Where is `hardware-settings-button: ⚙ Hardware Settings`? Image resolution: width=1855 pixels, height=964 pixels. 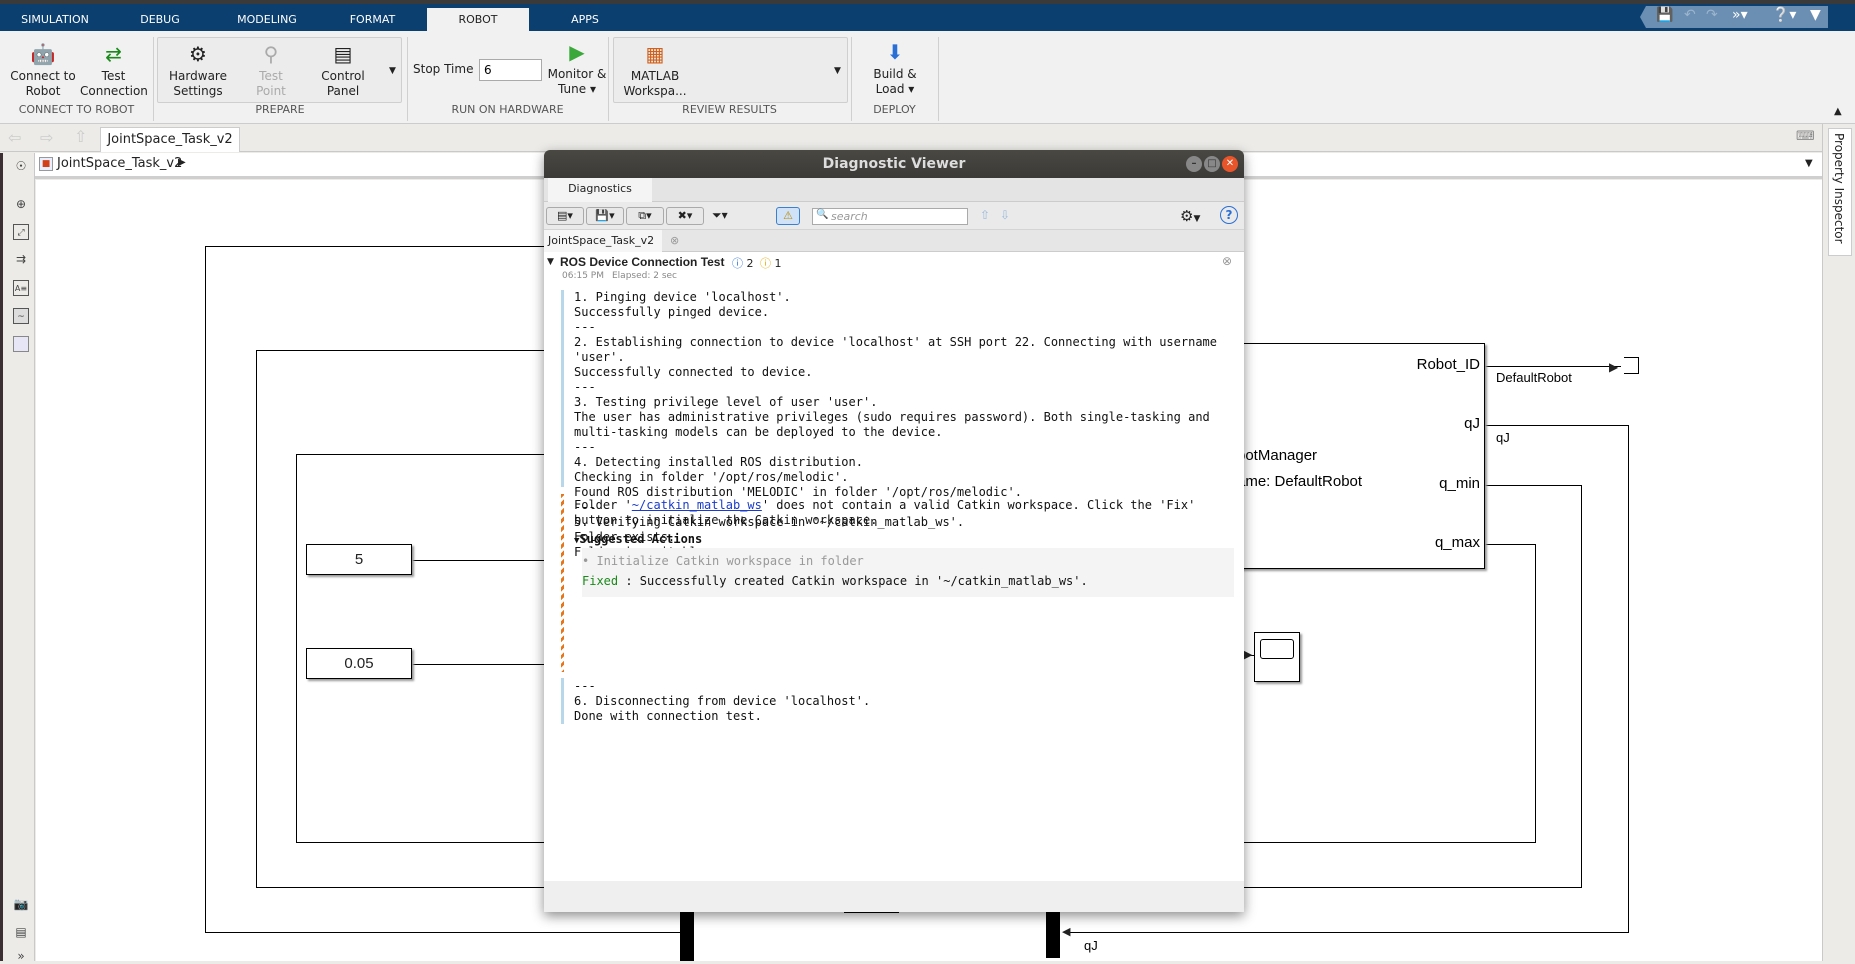 hardware-settings-button: ⚙ Hardware Settings is located at coordinates (198, 70).